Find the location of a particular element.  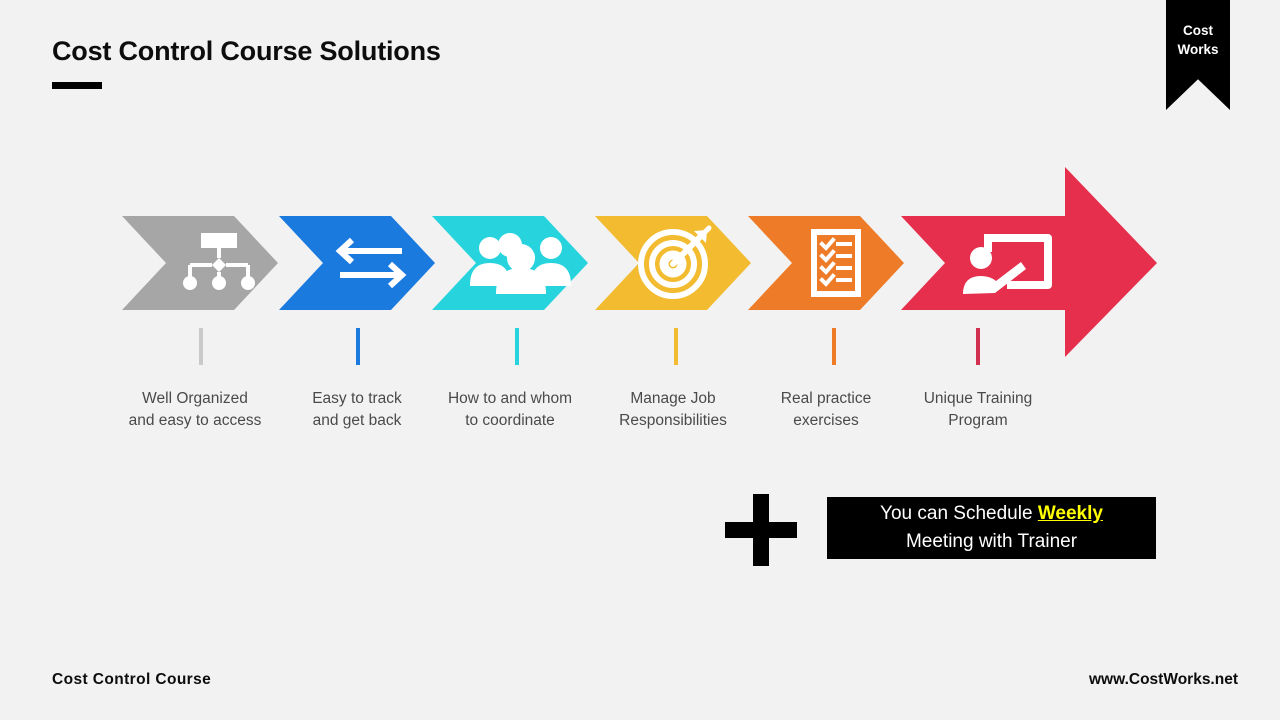

title-underline-rule is located at coordinates (77, 85).